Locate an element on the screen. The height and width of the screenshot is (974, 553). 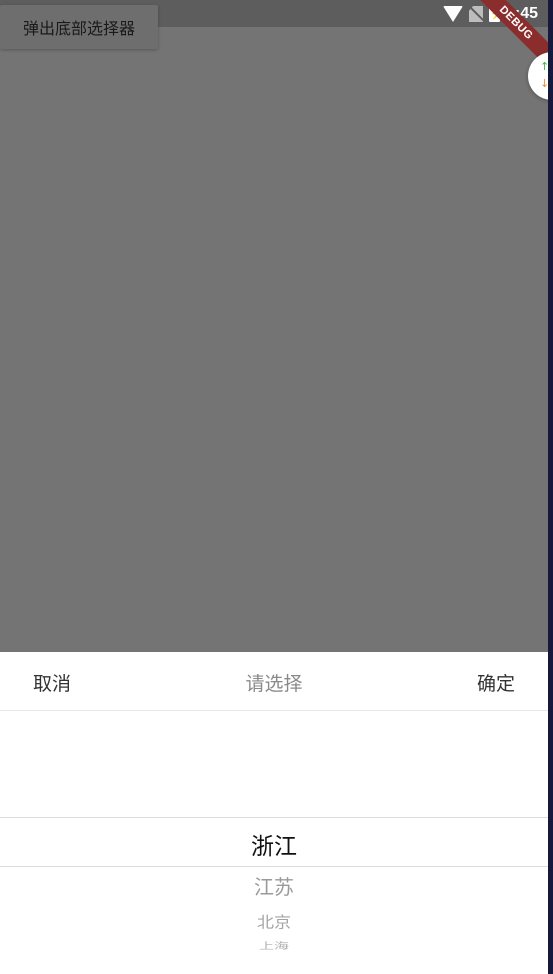
selection-top-line is located at coordinates (274, 817).